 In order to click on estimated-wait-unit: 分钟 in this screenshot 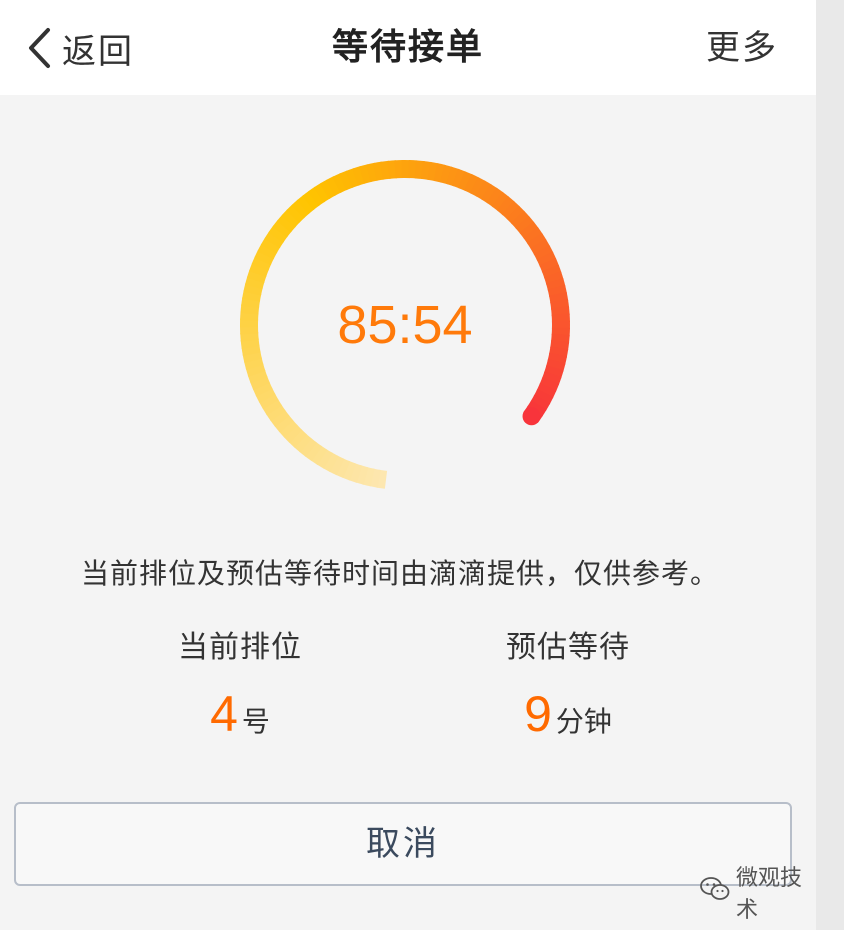, I will do `click(583, 721)`.